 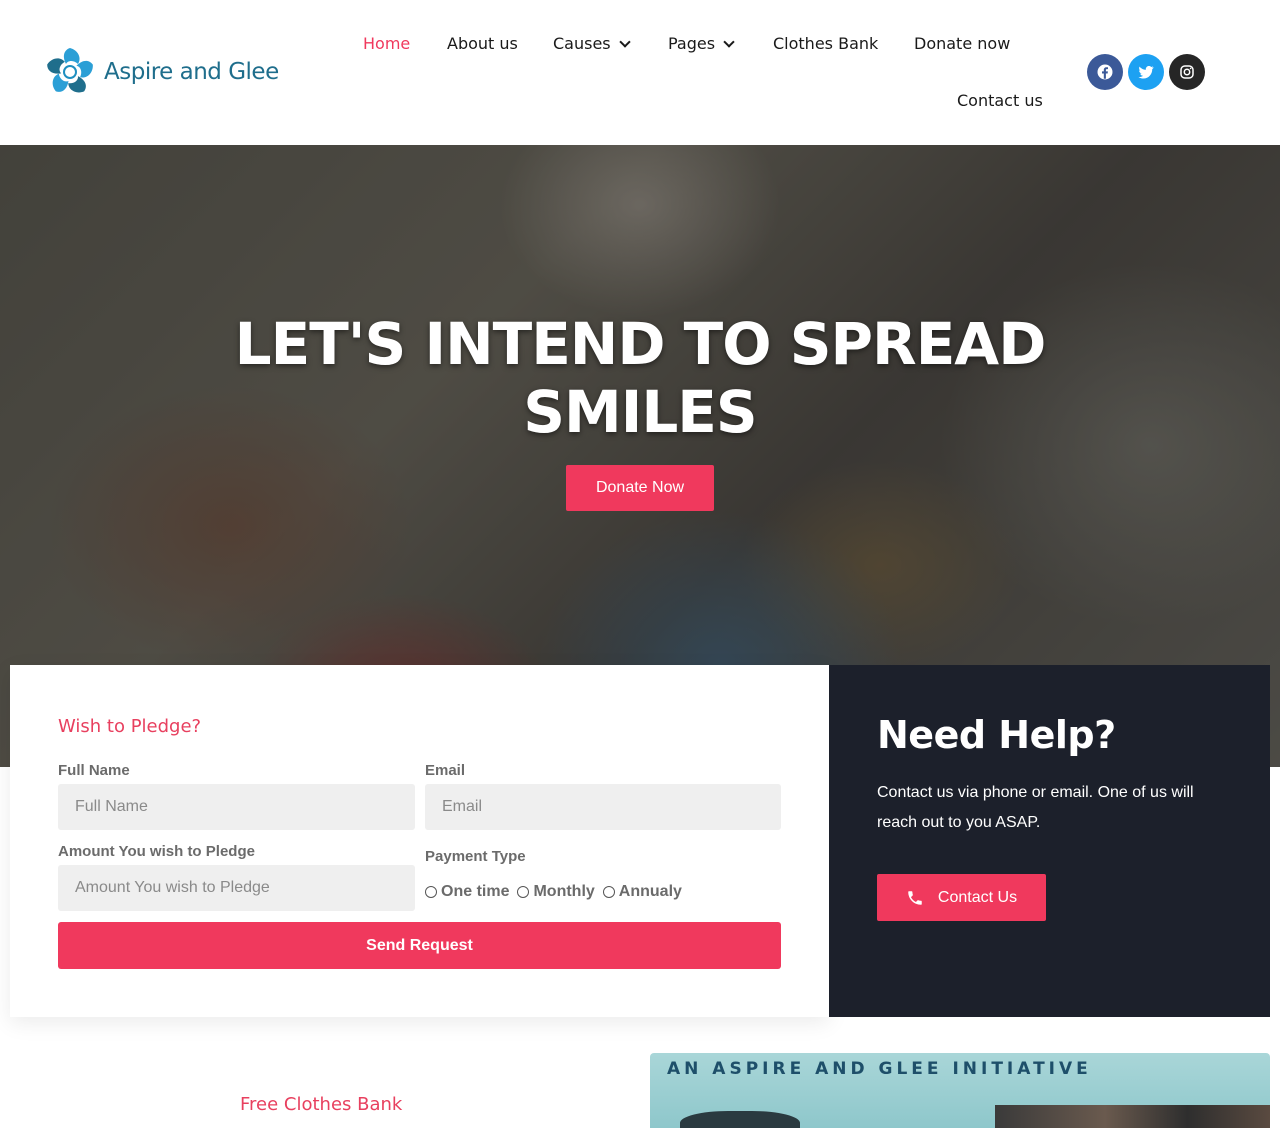 What do you see at coordinates (740, 1119) in the screenshot?
I see `banner-image-part` at bounding box center [740, 1119].